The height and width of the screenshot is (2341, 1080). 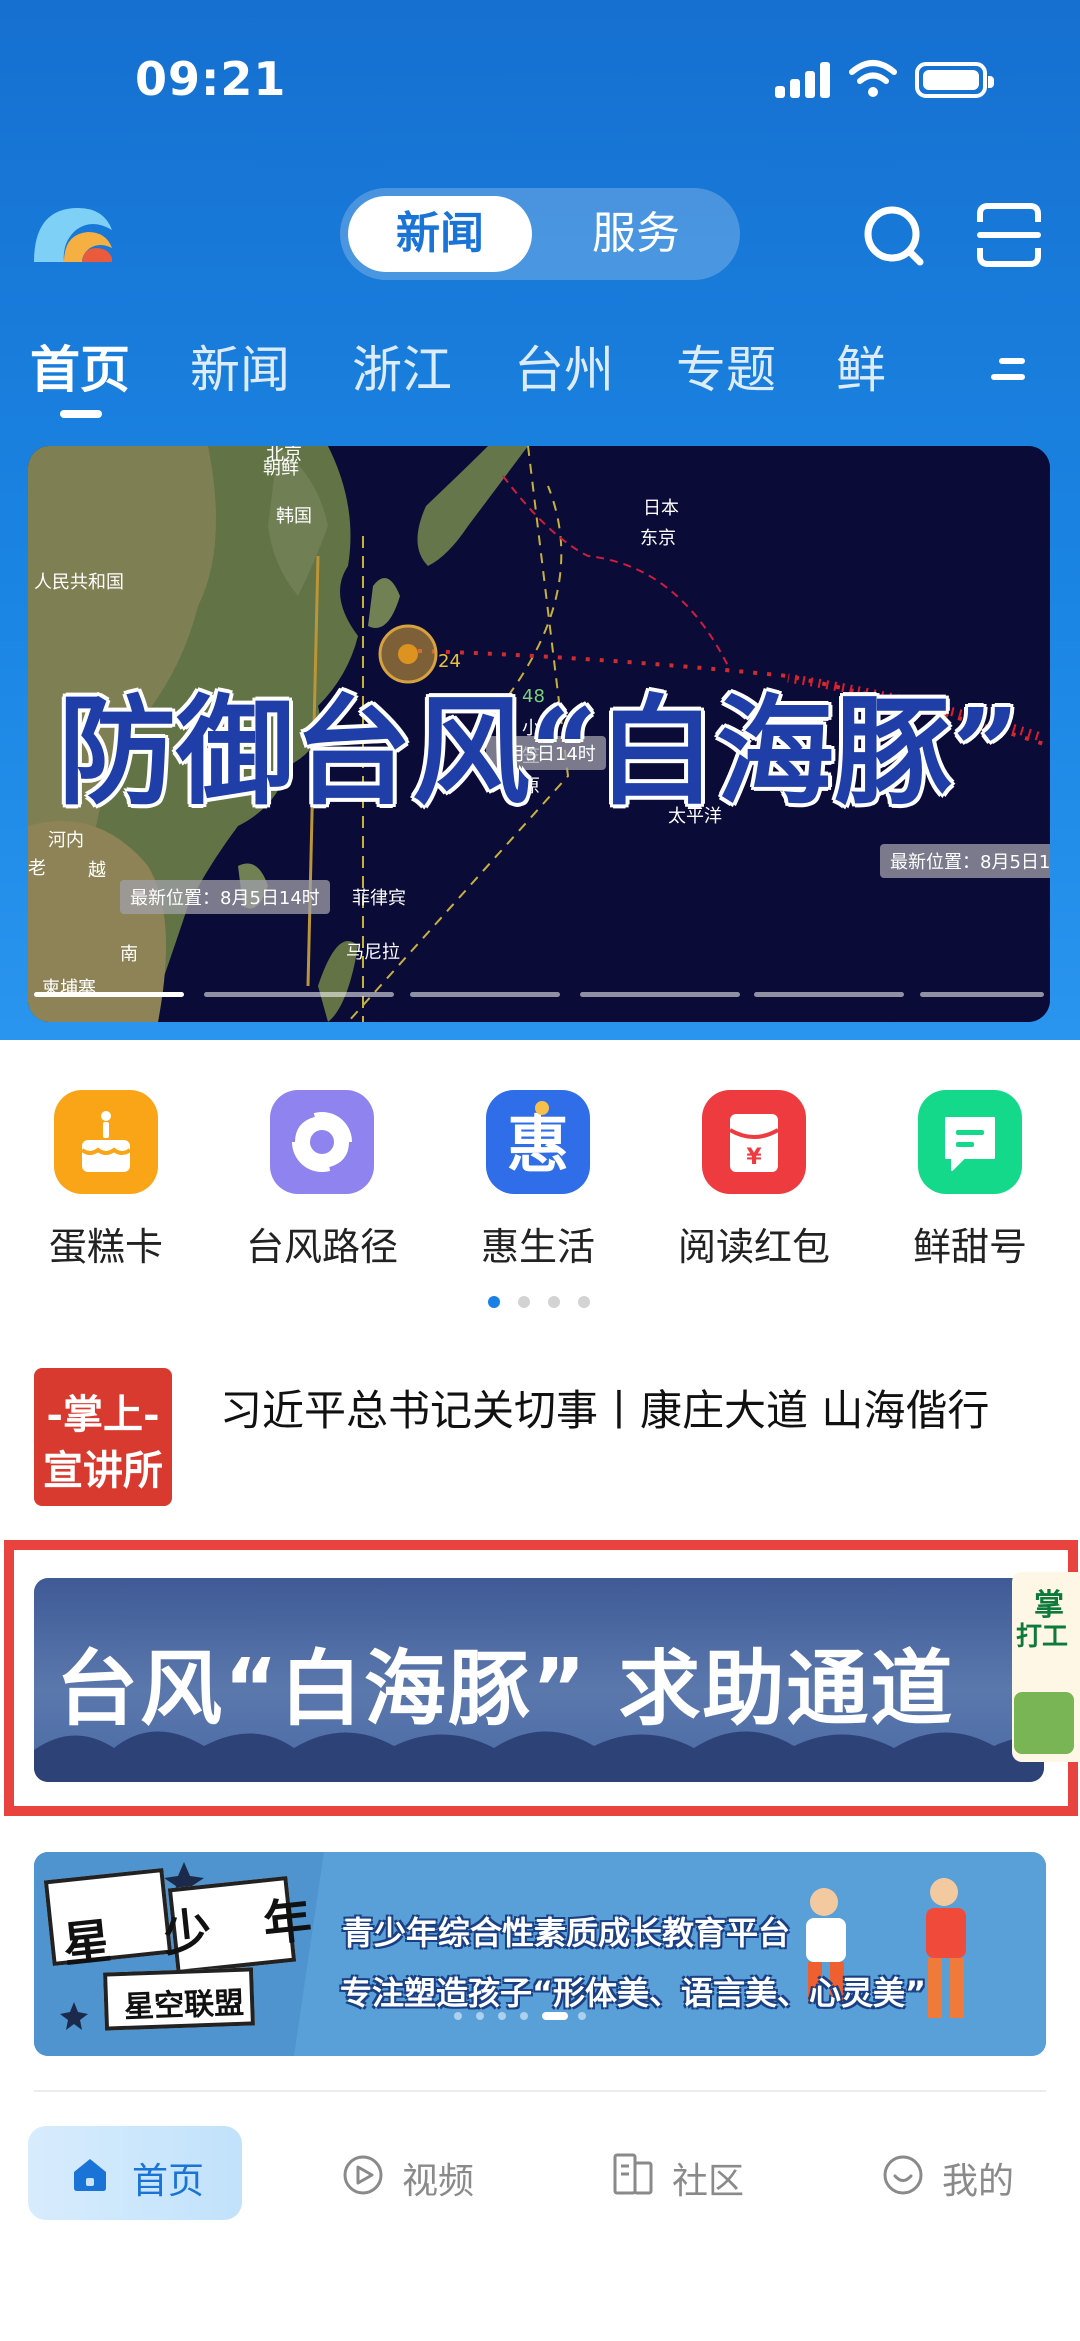 I want to click on hui-icon: 惠, so click(x=538, y=1142).